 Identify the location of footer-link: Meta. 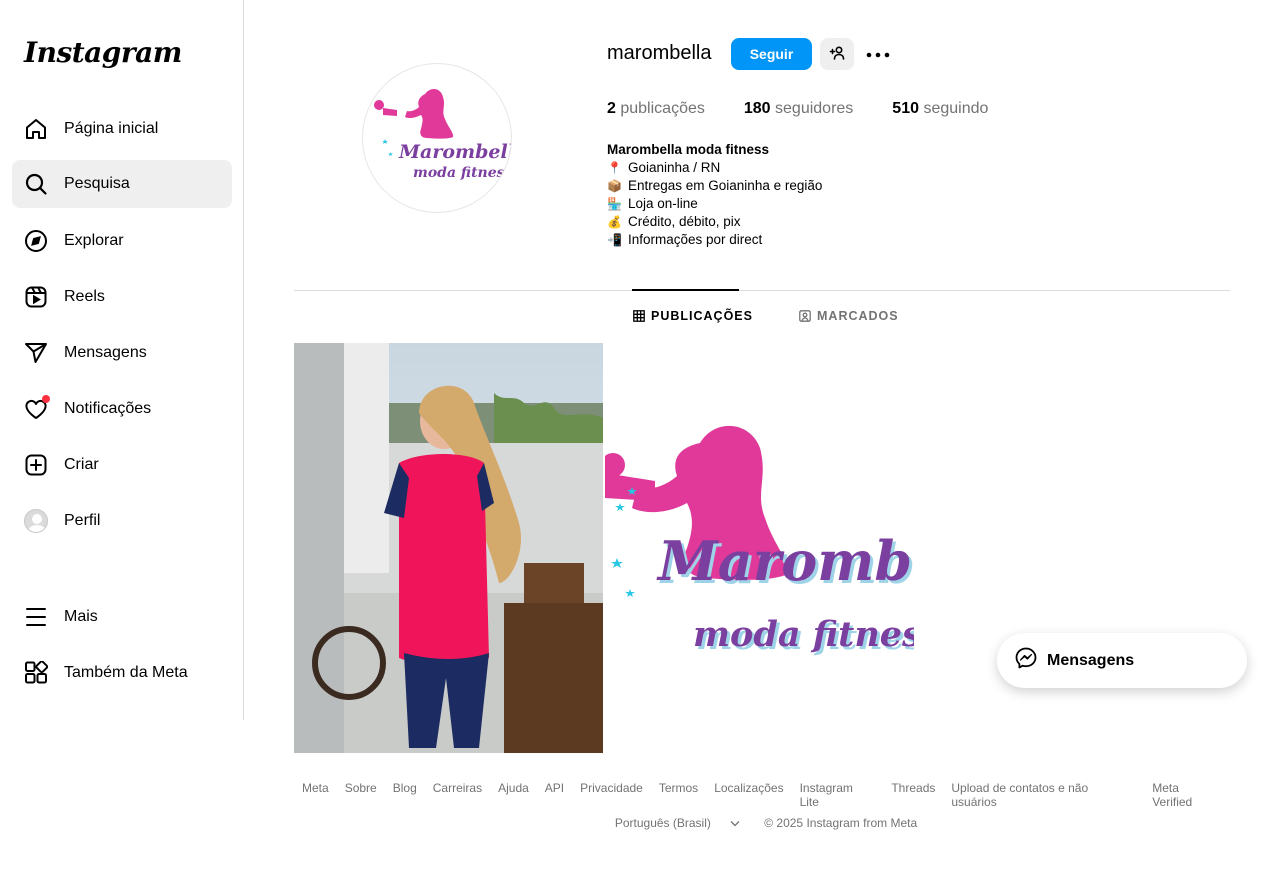
(315, 795).